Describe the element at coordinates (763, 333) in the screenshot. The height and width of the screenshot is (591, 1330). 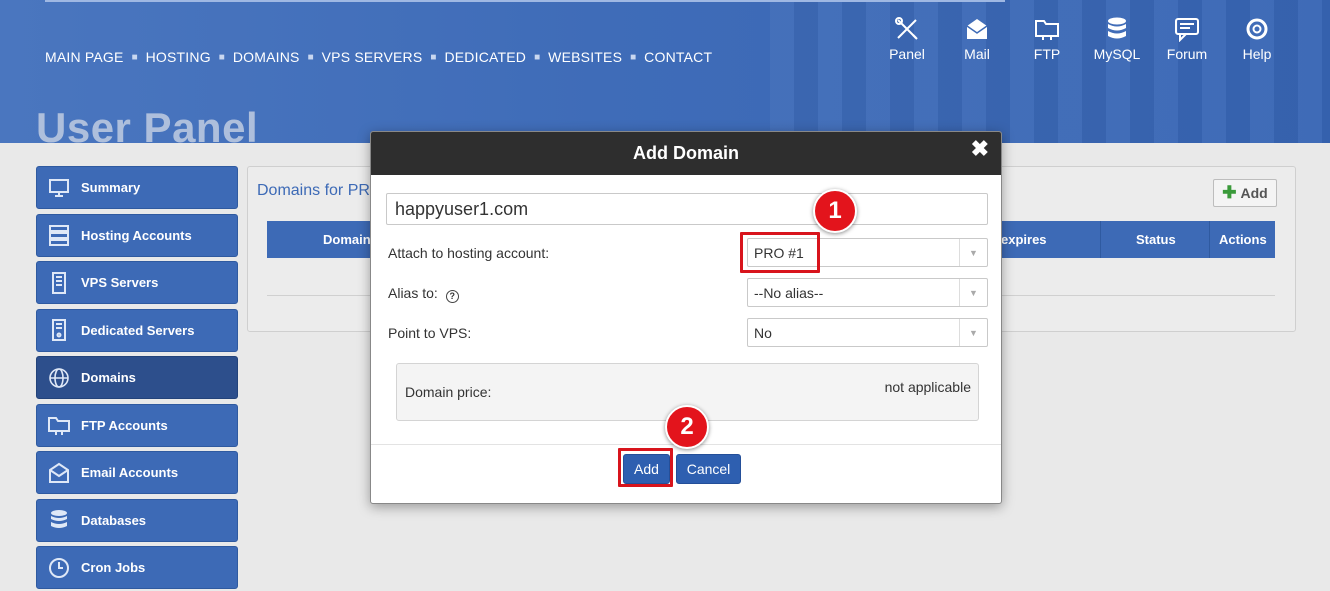
I see `vps-value: No` at that location.